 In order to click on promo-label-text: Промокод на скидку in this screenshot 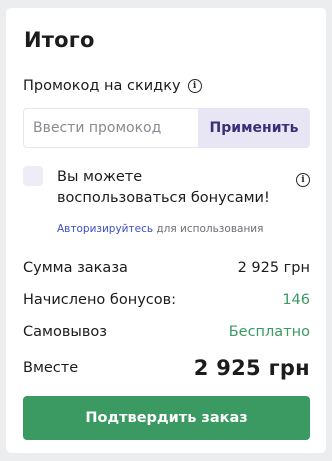, I will do `click(102, 86)`.